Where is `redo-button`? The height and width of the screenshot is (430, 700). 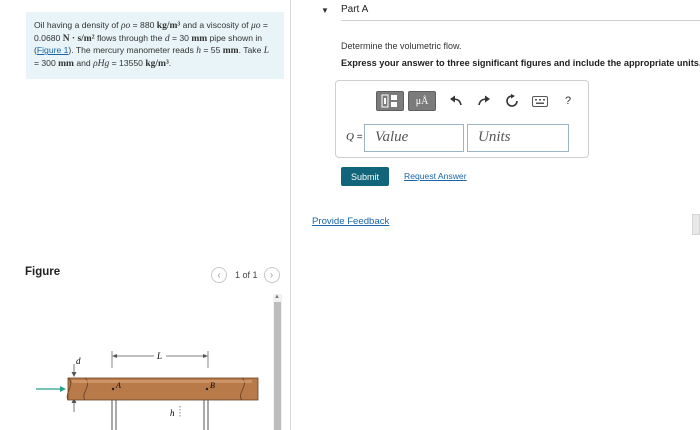
redo-button is located at coordinates (484, 101).